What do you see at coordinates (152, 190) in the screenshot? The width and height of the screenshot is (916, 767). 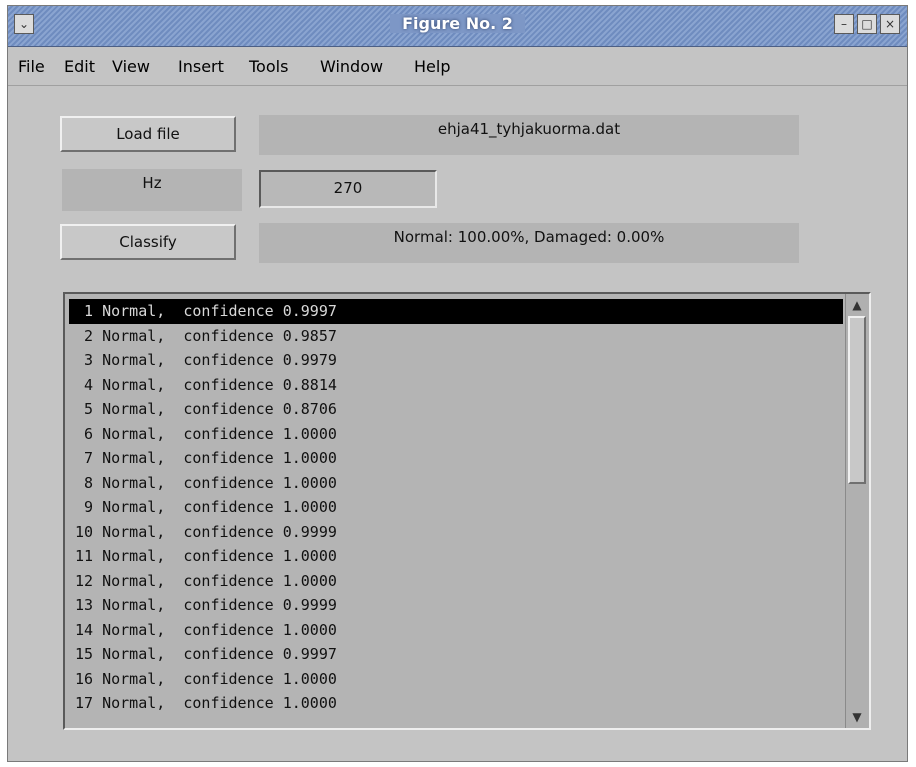 I see `hz-label: Hz` at bounding box center [152, 190].